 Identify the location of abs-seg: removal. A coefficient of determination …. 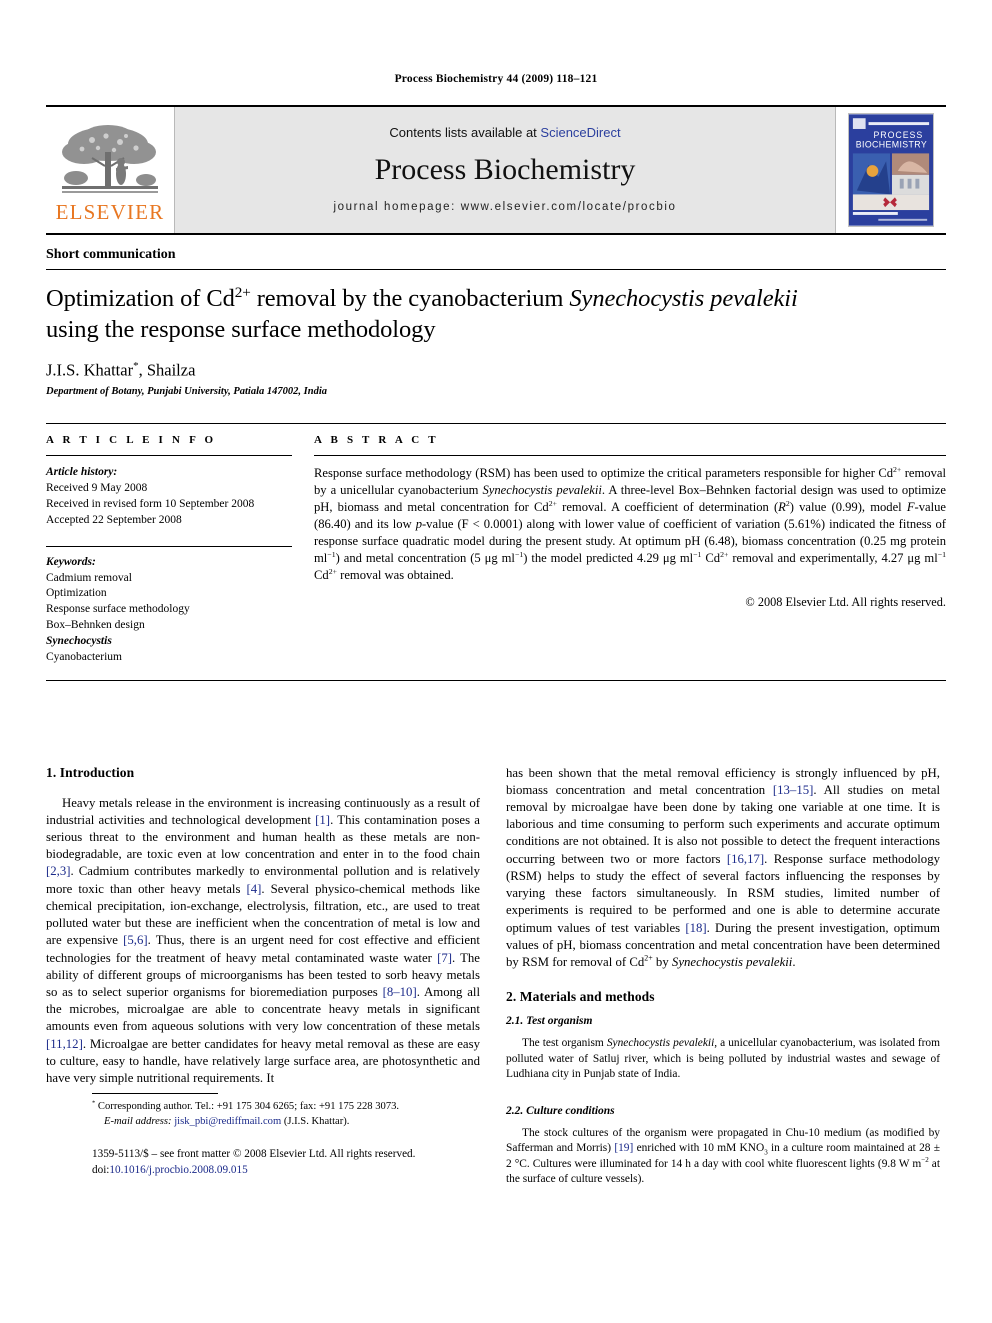
(668, 507).